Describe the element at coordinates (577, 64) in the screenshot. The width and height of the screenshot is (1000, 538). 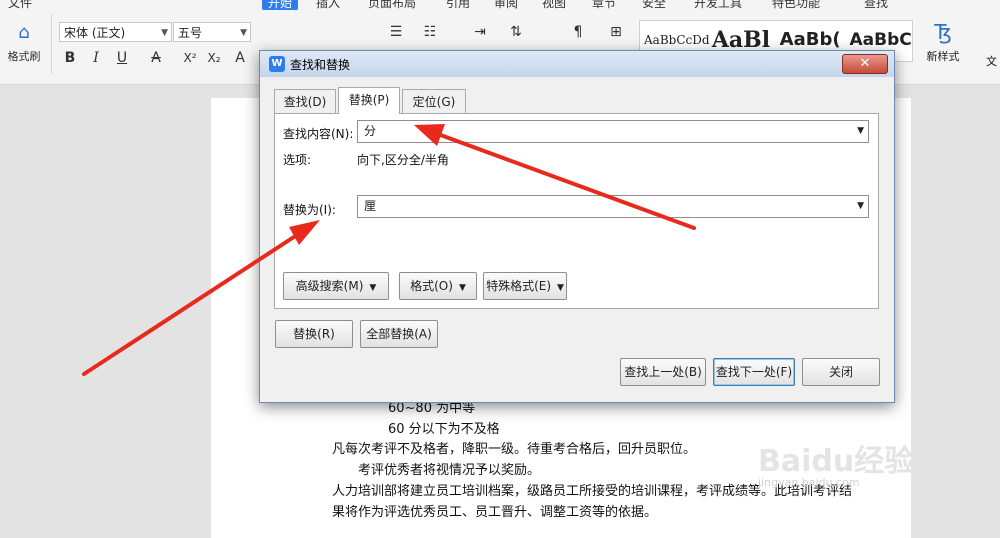
I see `dialog-title-bar: W 查找和替换 ✕` at that location.